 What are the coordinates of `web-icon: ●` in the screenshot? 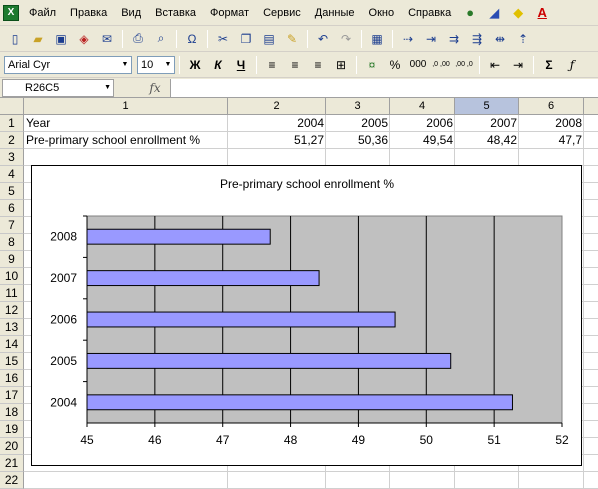 It's located at (470, 13).